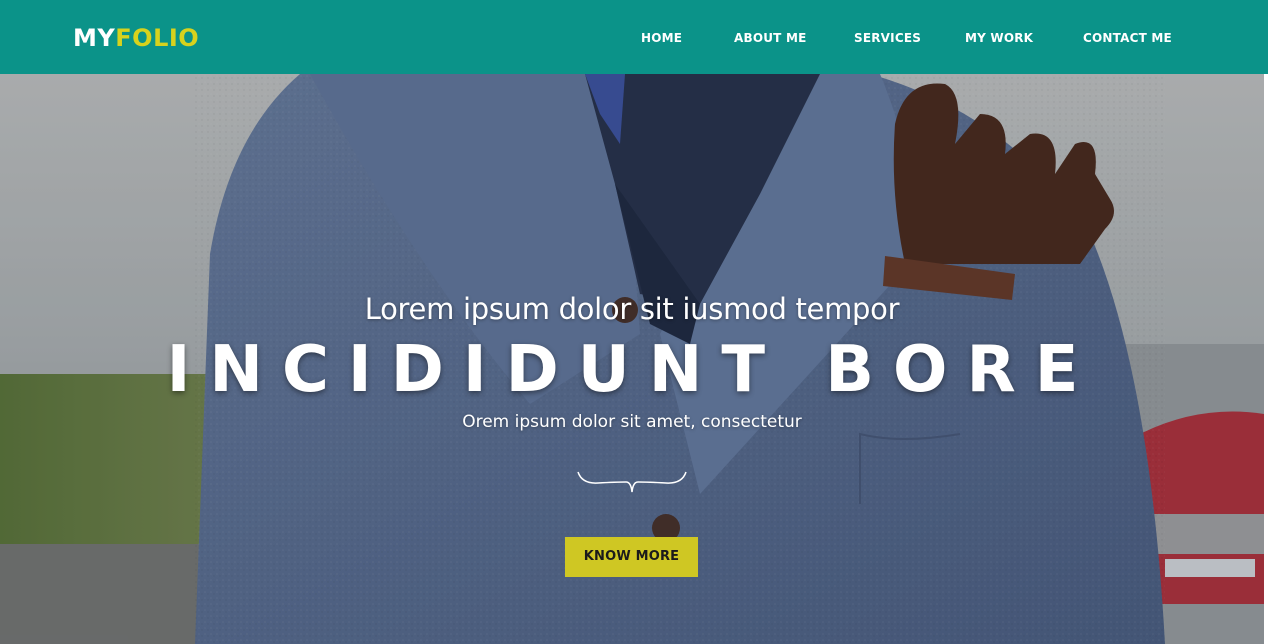 This screenshot has width=1268, height=644. Describe the element at coordinates (999, 38) in the screenshot. I see `nav-my-work: MY WORK` at that location.